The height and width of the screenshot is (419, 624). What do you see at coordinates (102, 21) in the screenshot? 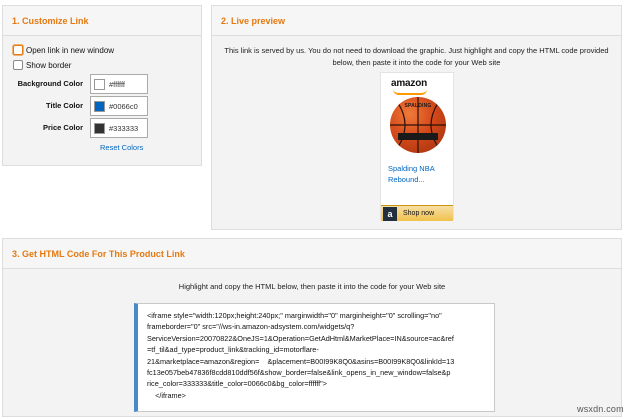
I see `customize-link-title: 1. Customize Link` at bounding box center [102, 21].